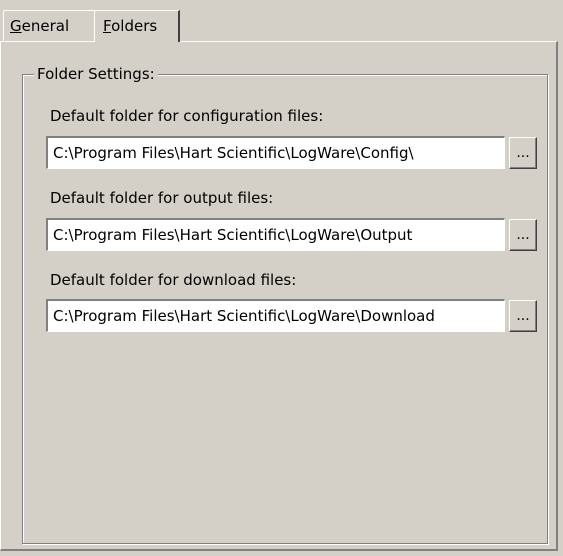  I want to click on output-folder-label: Default folder for output files:, so click(162, 198).